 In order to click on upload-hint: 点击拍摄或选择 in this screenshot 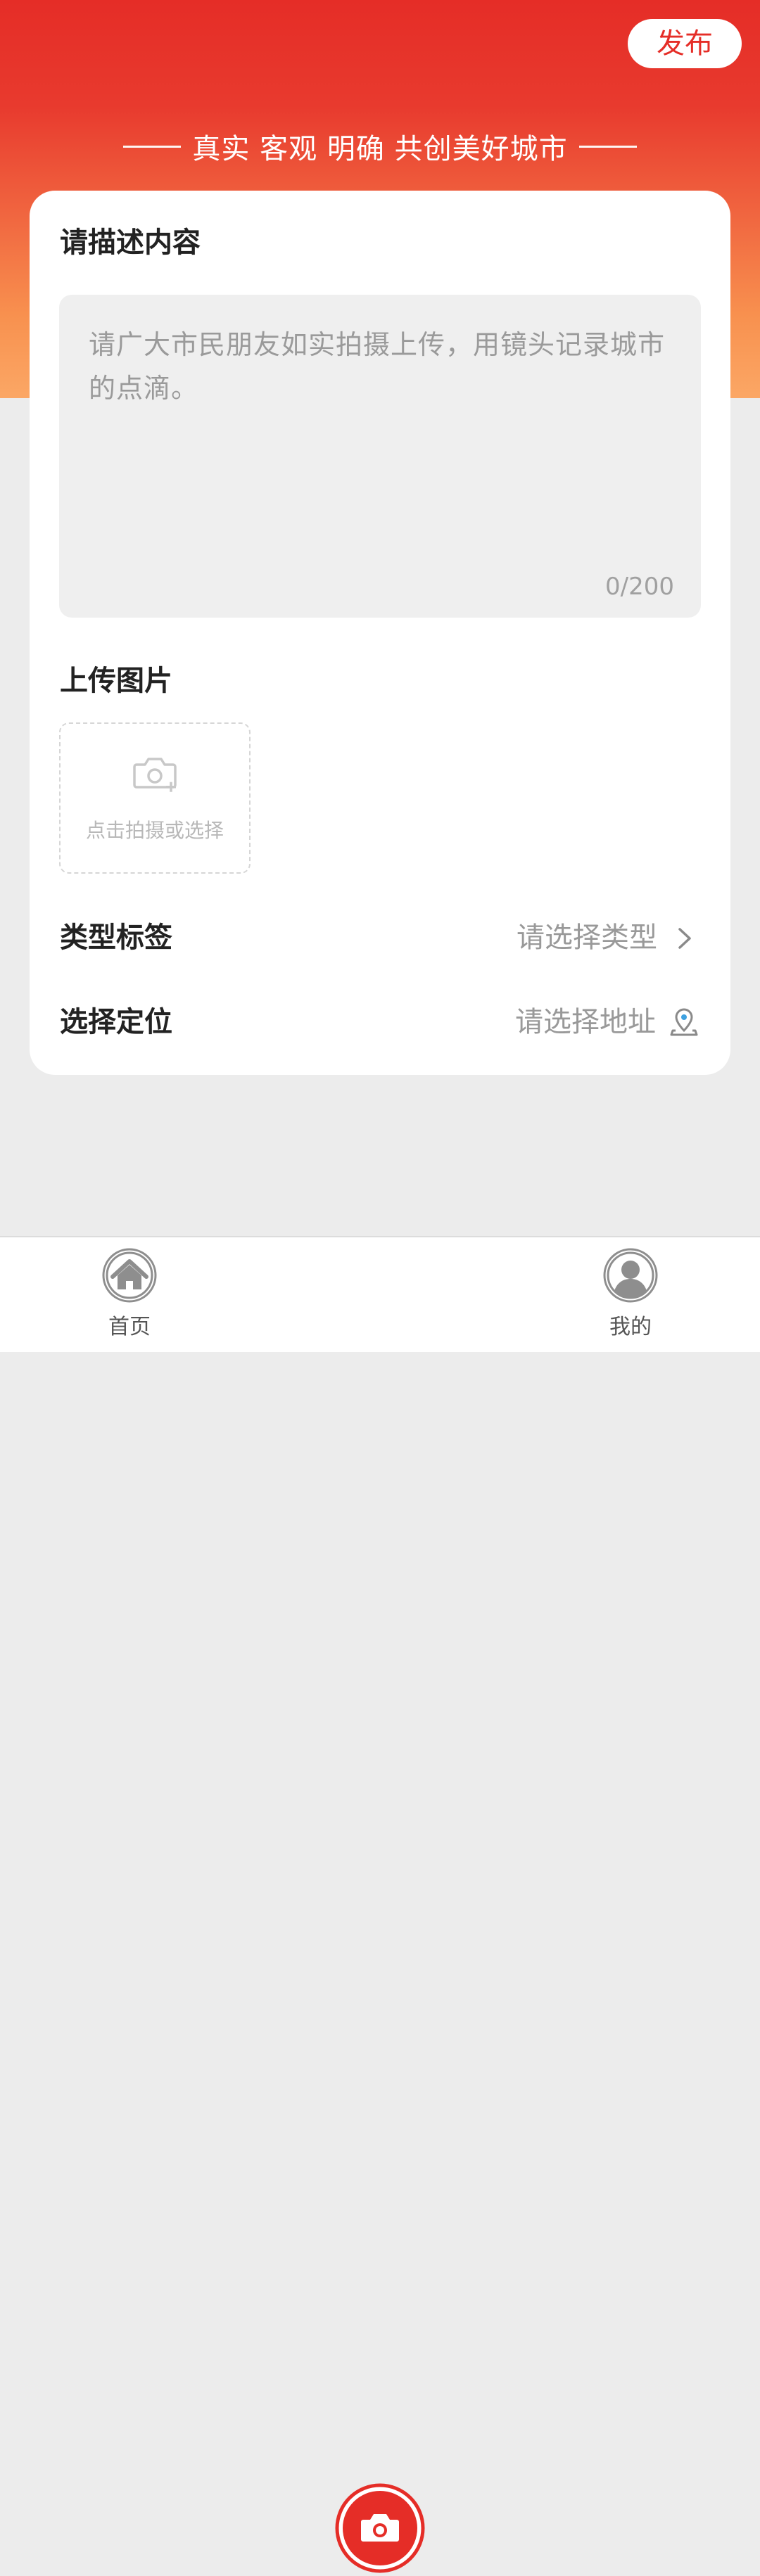, I will do `click(154, 830)`.